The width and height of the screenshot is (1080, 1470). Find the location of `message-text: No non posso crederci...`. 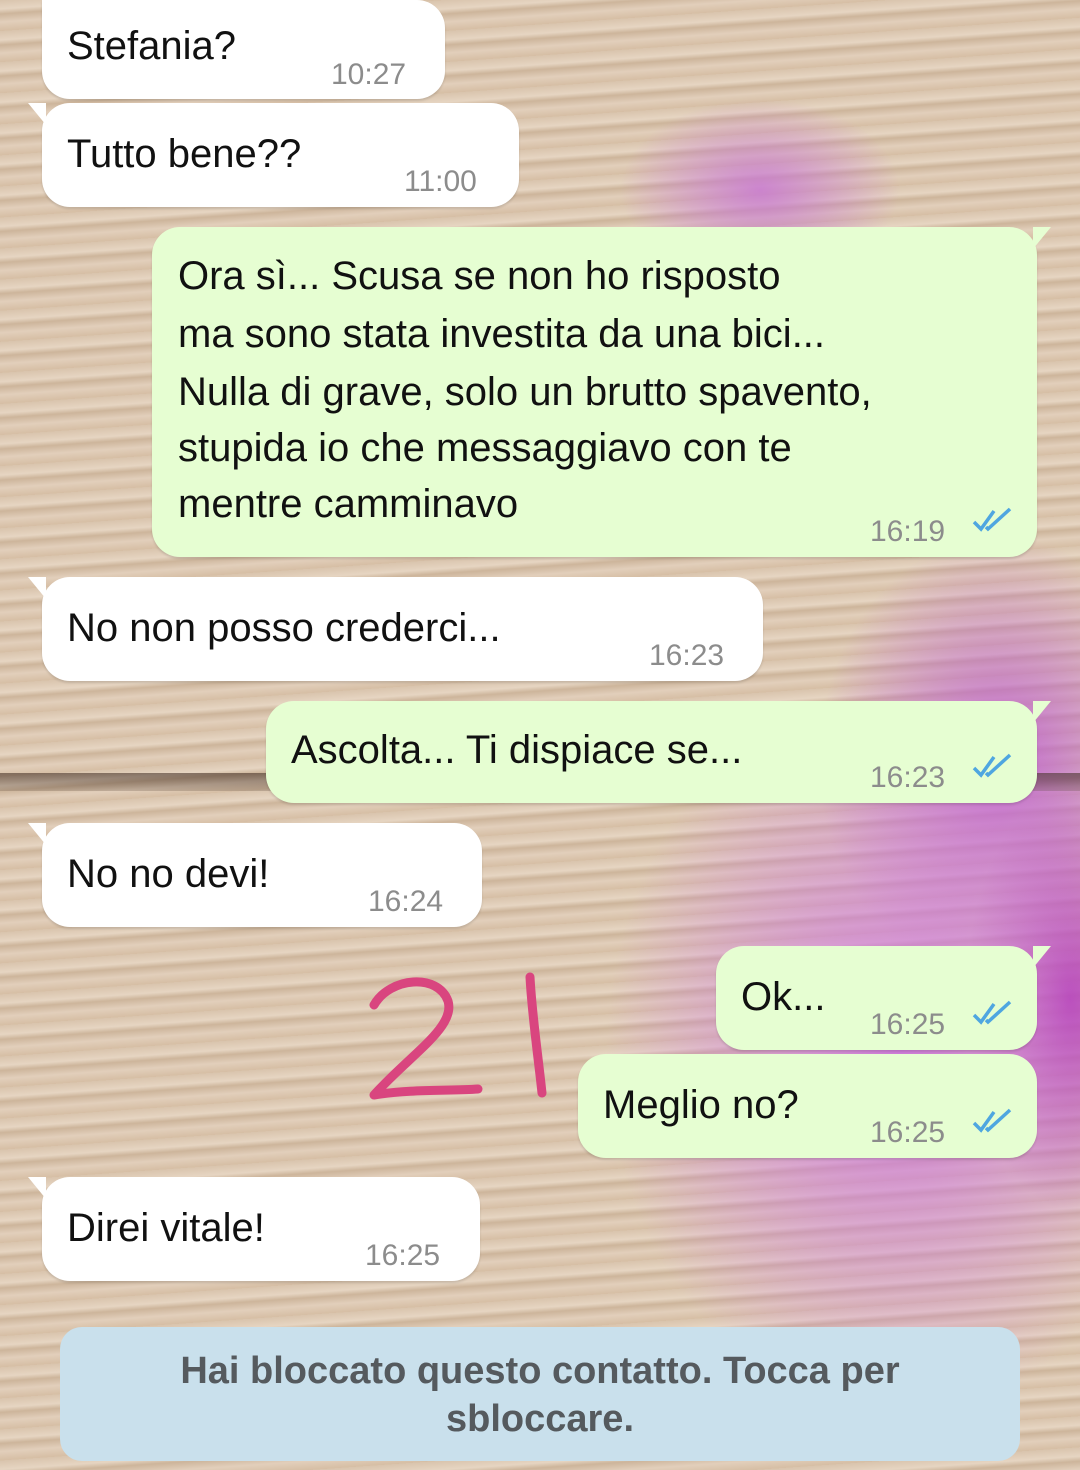

message-text: No non posso crederci... is located at coordinates (284, 628).